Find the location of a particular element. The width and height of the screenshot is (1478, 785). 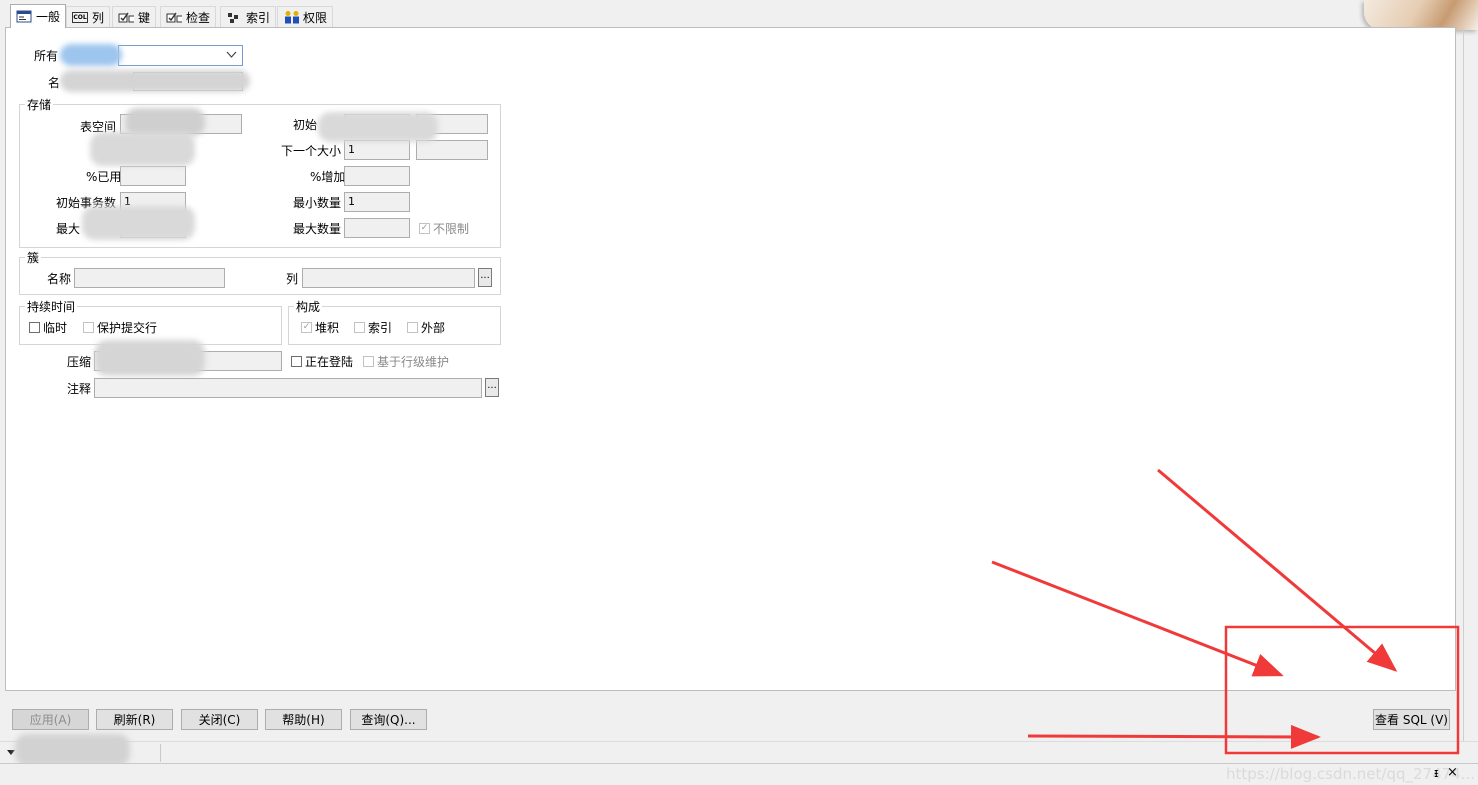

tab-general: 一般 is located at coordinates (38, 16).